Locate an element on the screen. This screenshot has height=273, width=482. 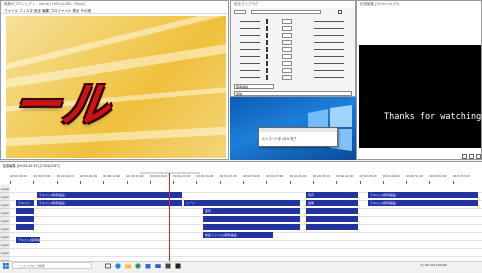
ruler-time-label: 00:00:24.00 is located at coordinates (205, 176).